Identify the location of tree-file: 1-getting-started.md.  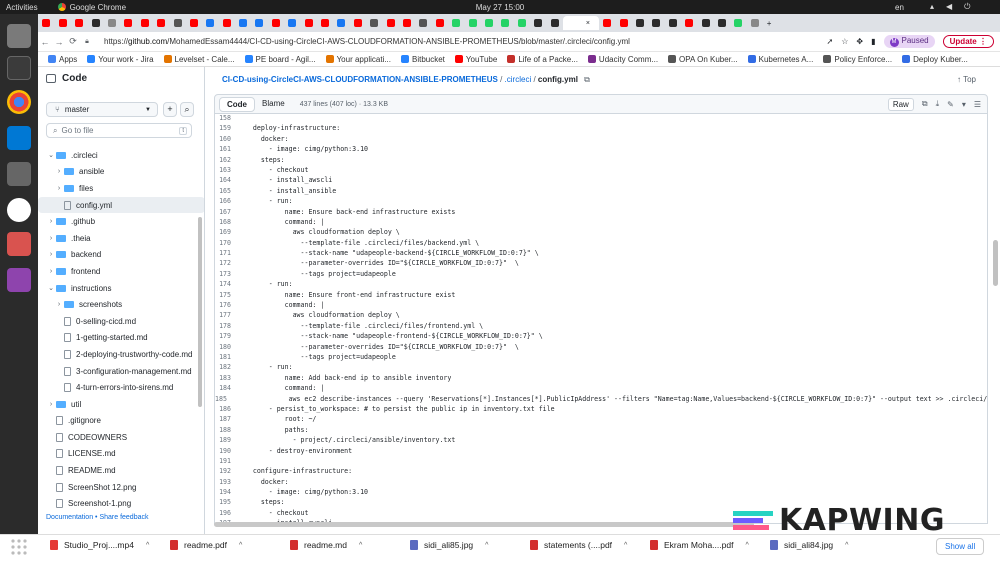
(121, 338).